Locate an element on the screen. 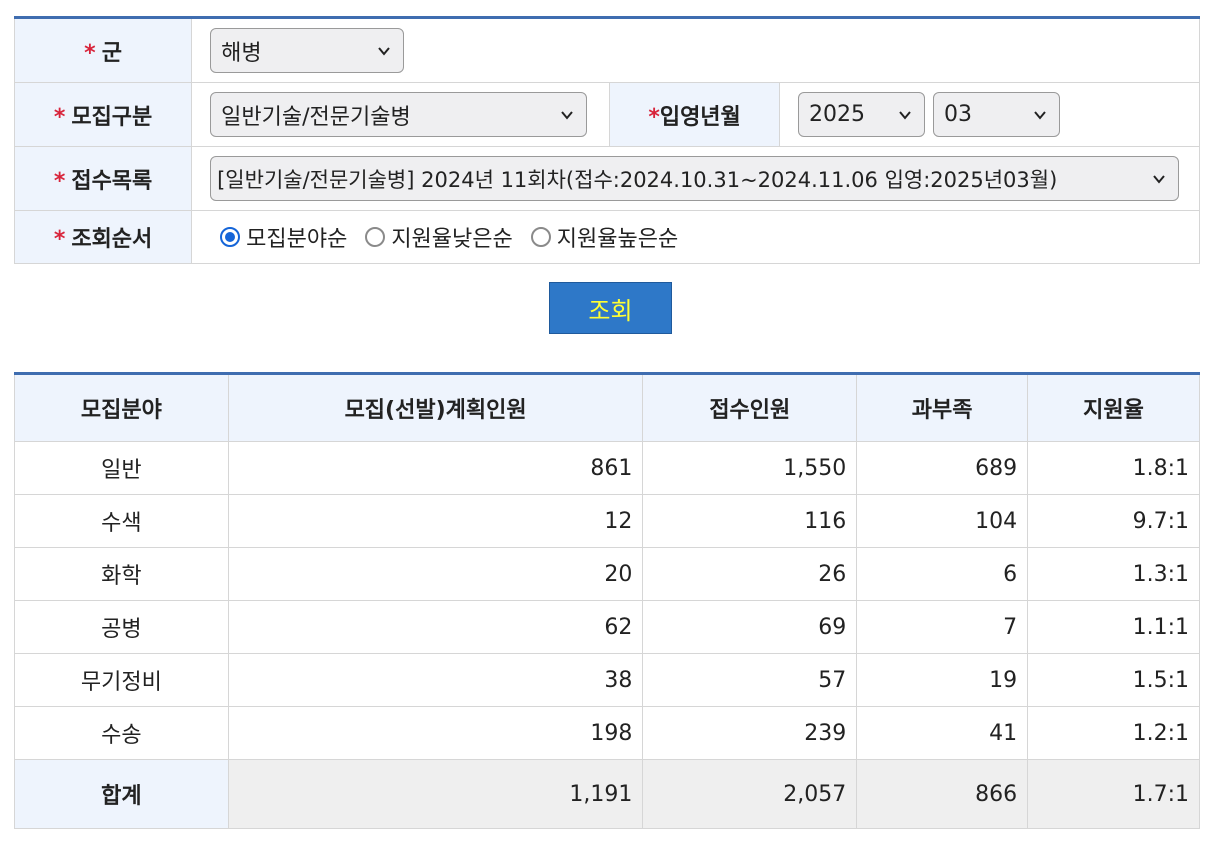 The height and width of the screenshot is (846, 1213). button-area: 조회 is located at coordinates (607, 318).